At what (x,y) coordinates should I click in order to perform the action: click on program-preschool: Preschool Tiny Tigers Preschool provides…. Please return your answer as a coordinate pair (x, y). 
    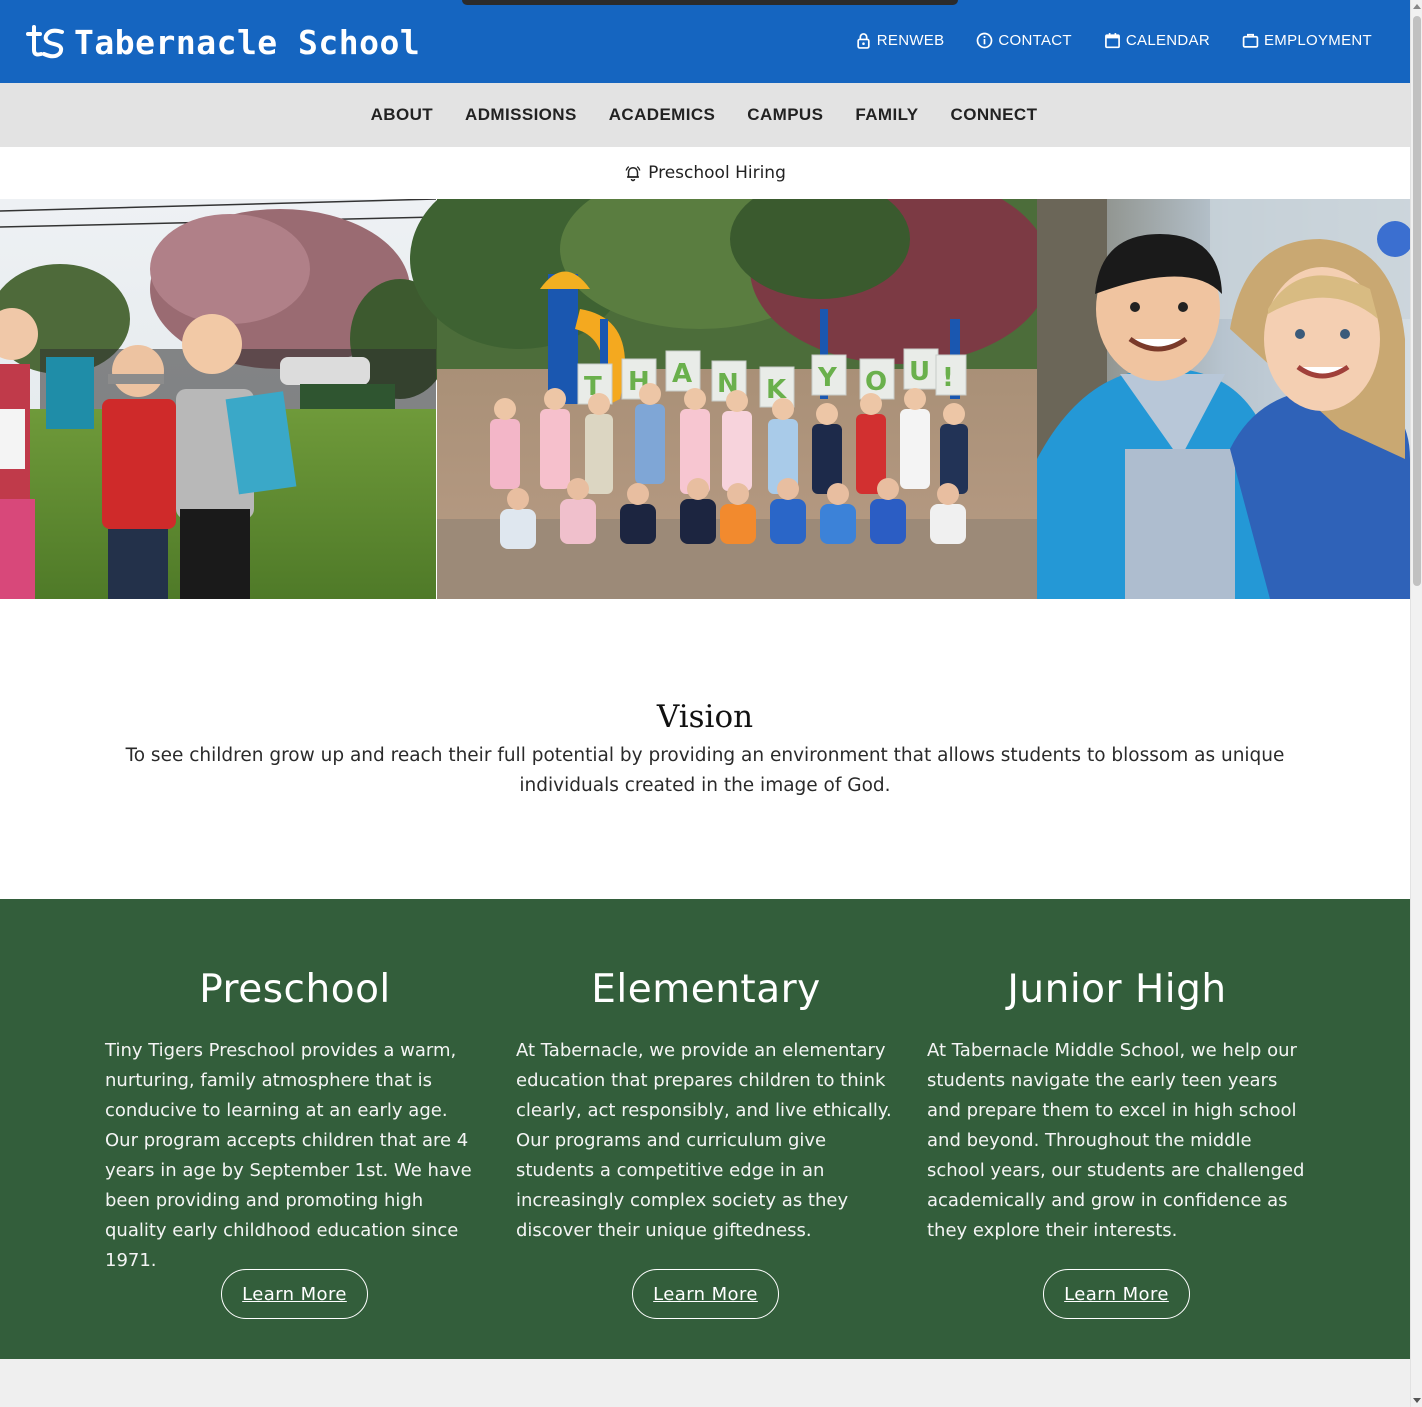
    Looking at the image, I should click on (295, 1129).